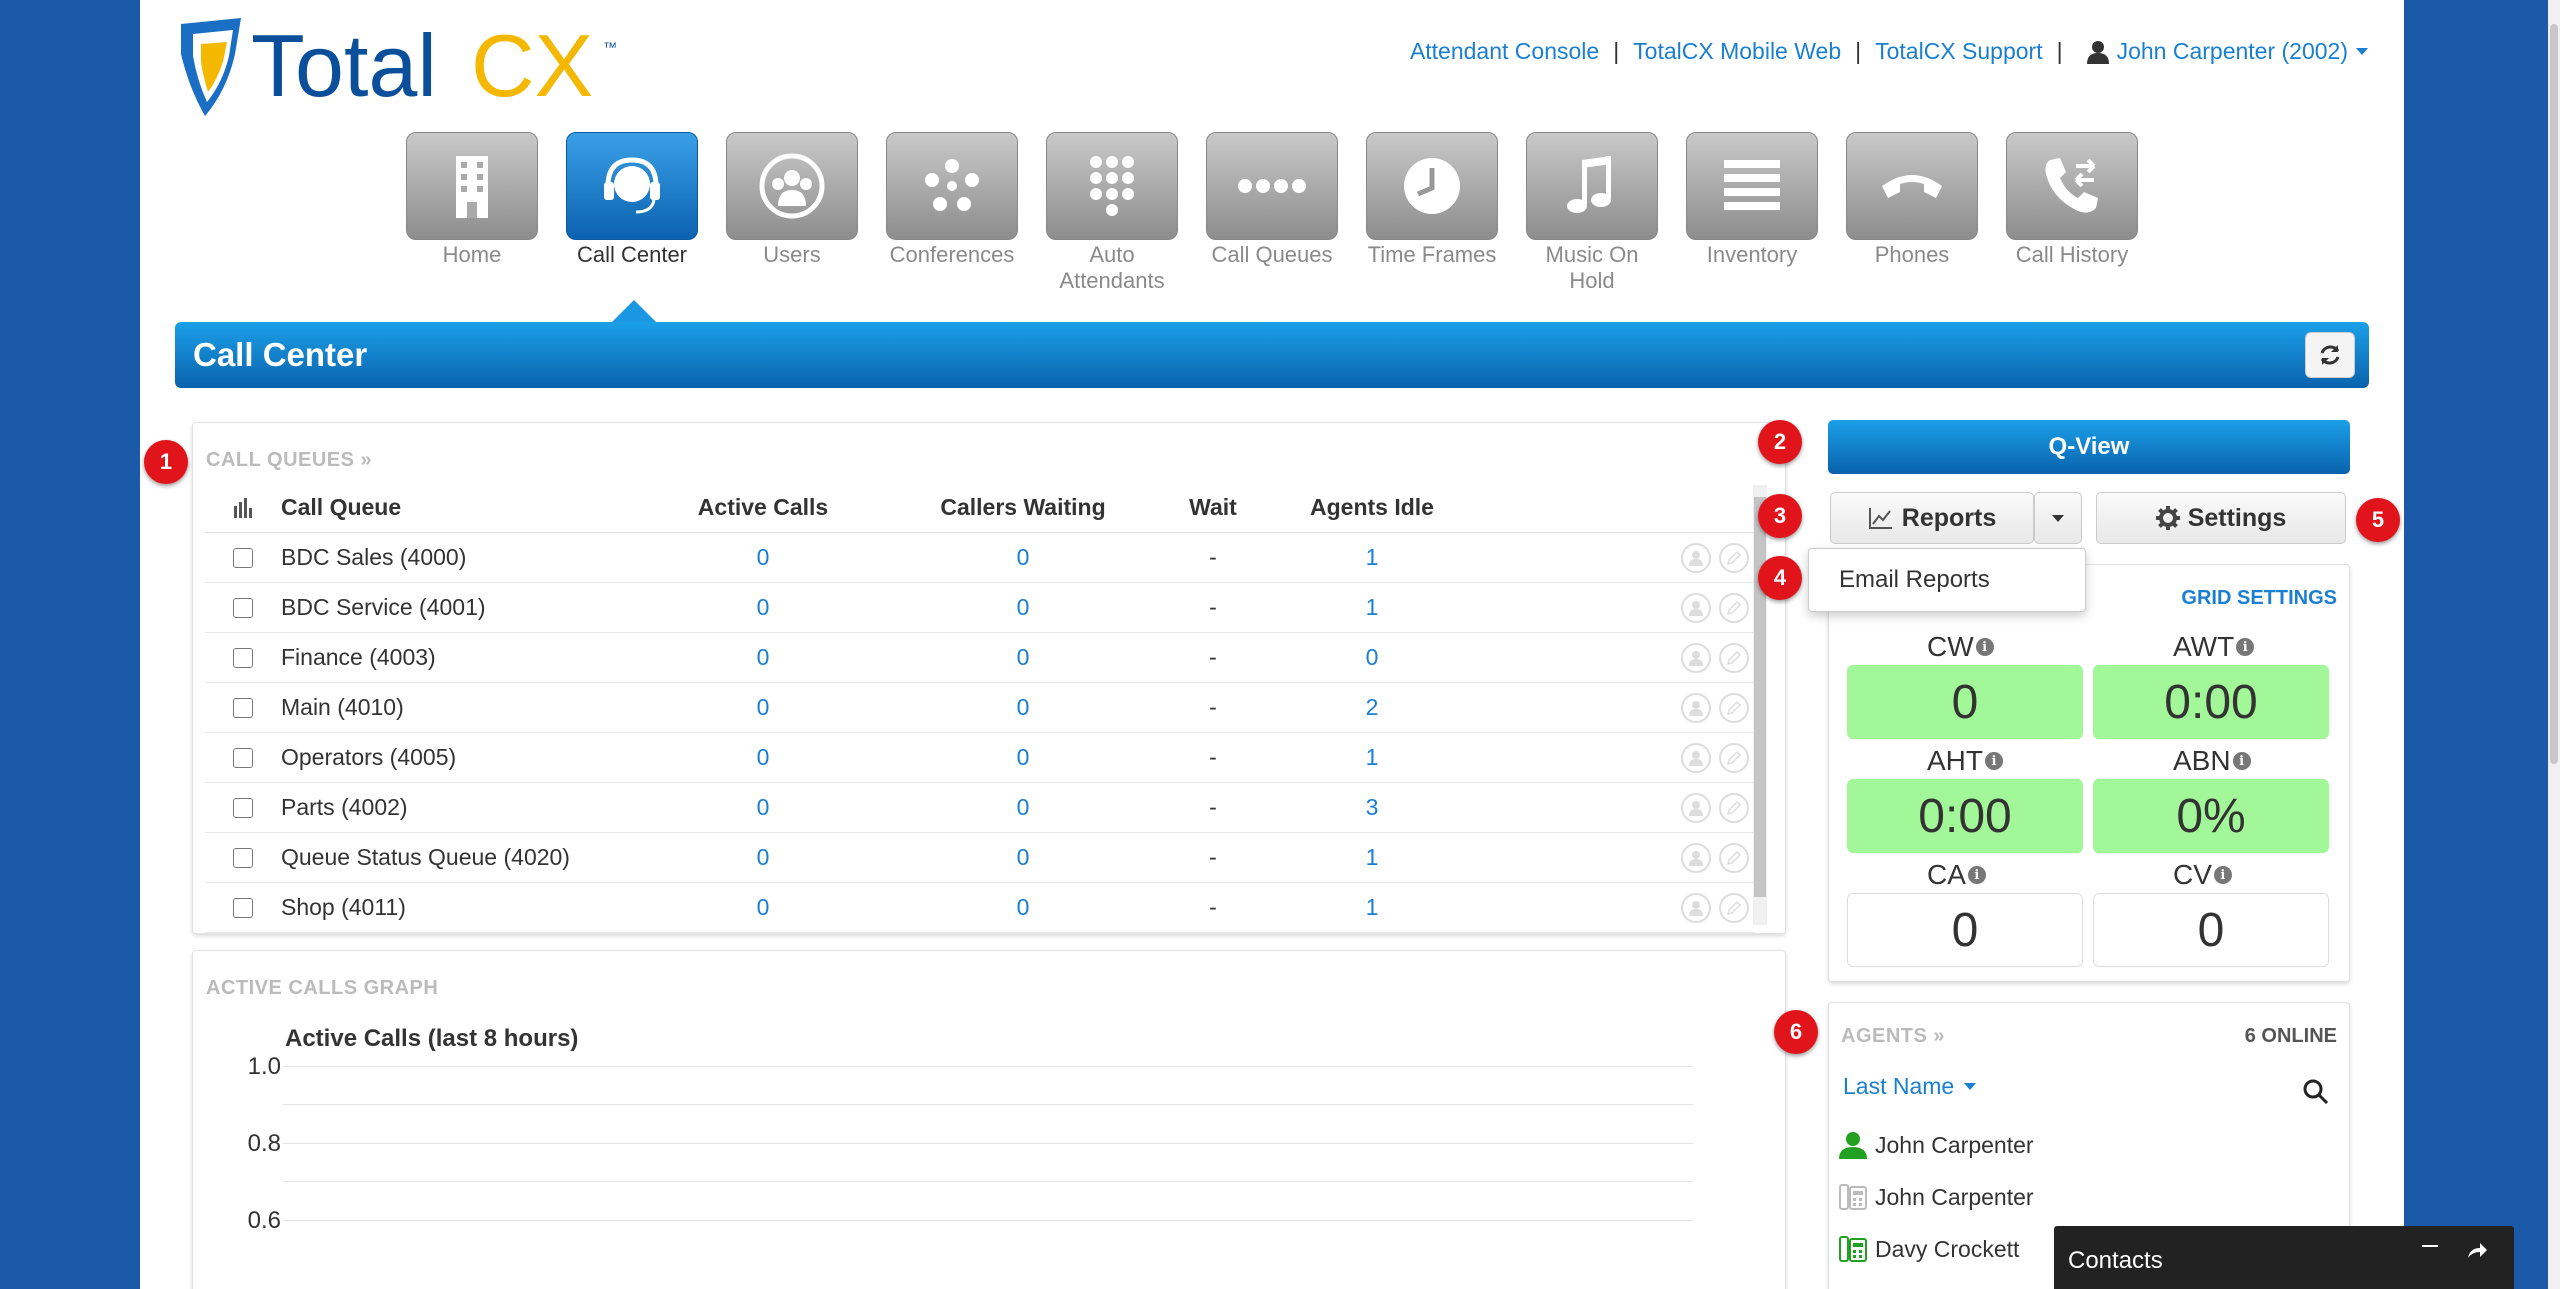 Image resolution: width=2560 pixels, height=1289 pixels. What do you see at coordinates (2227, 51) in the screenshot?
I see `user-menu: John Carpenter (2002)` at bounding box center [2227, 51].